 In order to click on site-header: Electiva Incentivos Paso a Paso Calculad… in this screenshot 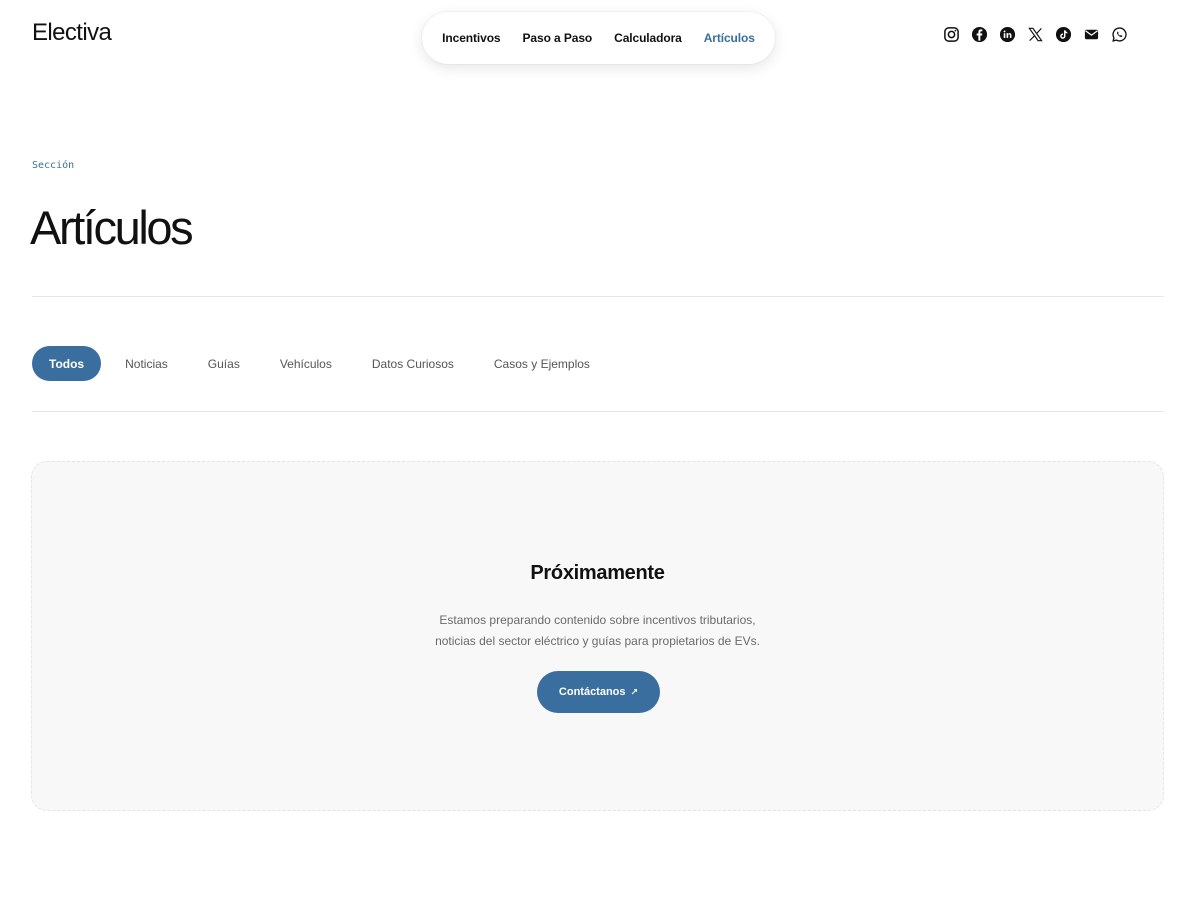, I will do `click(600, 40)`.